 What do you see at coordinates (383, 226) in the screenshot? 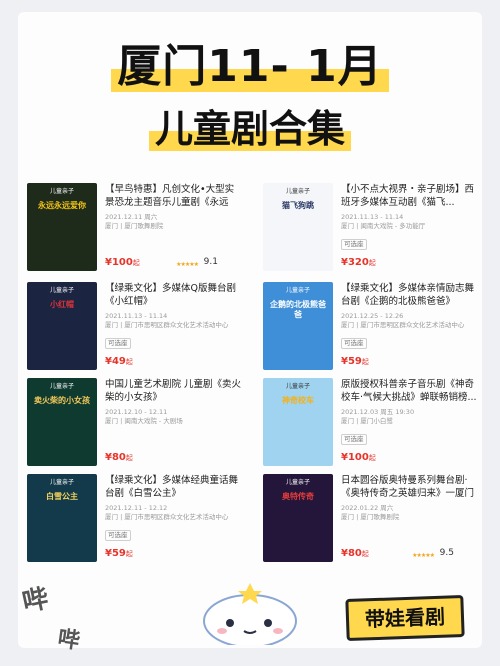
I see `show-venue: 厦门 | 闽南大戏院 - 多功能厅` at bounding box center [383, 226].